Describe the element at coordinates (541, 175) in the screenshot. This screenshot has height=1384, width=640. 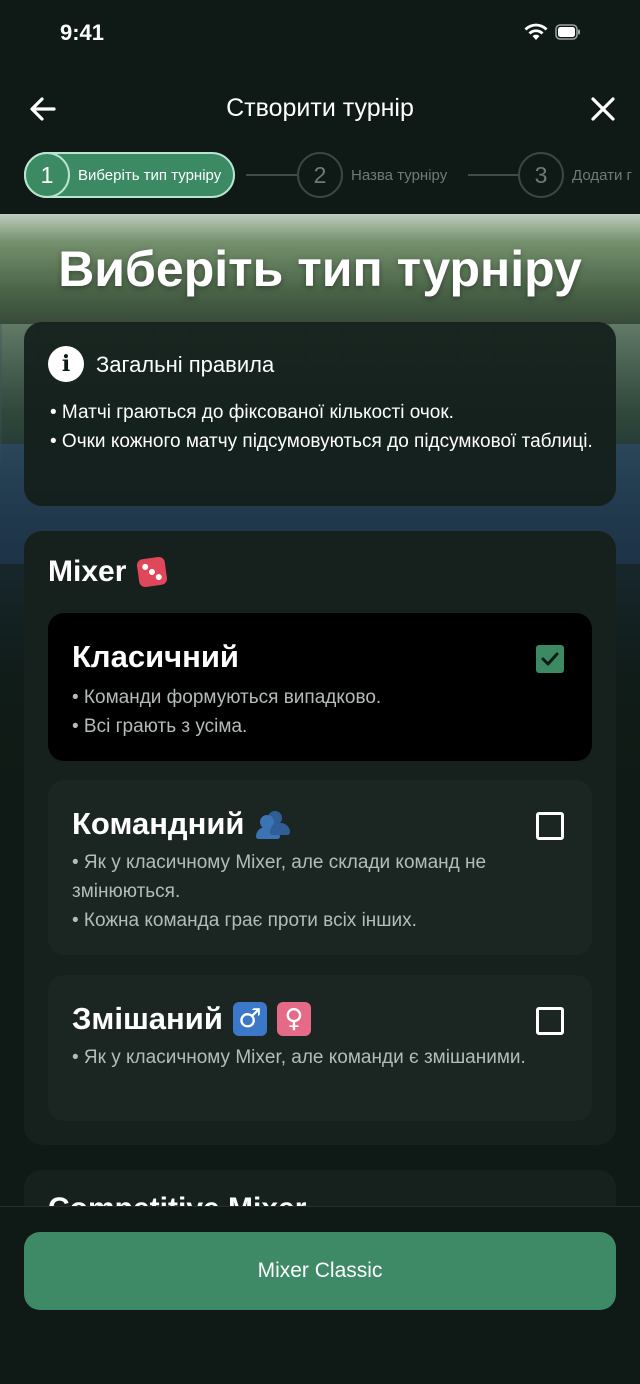
I see `step-number: 3` at that location.